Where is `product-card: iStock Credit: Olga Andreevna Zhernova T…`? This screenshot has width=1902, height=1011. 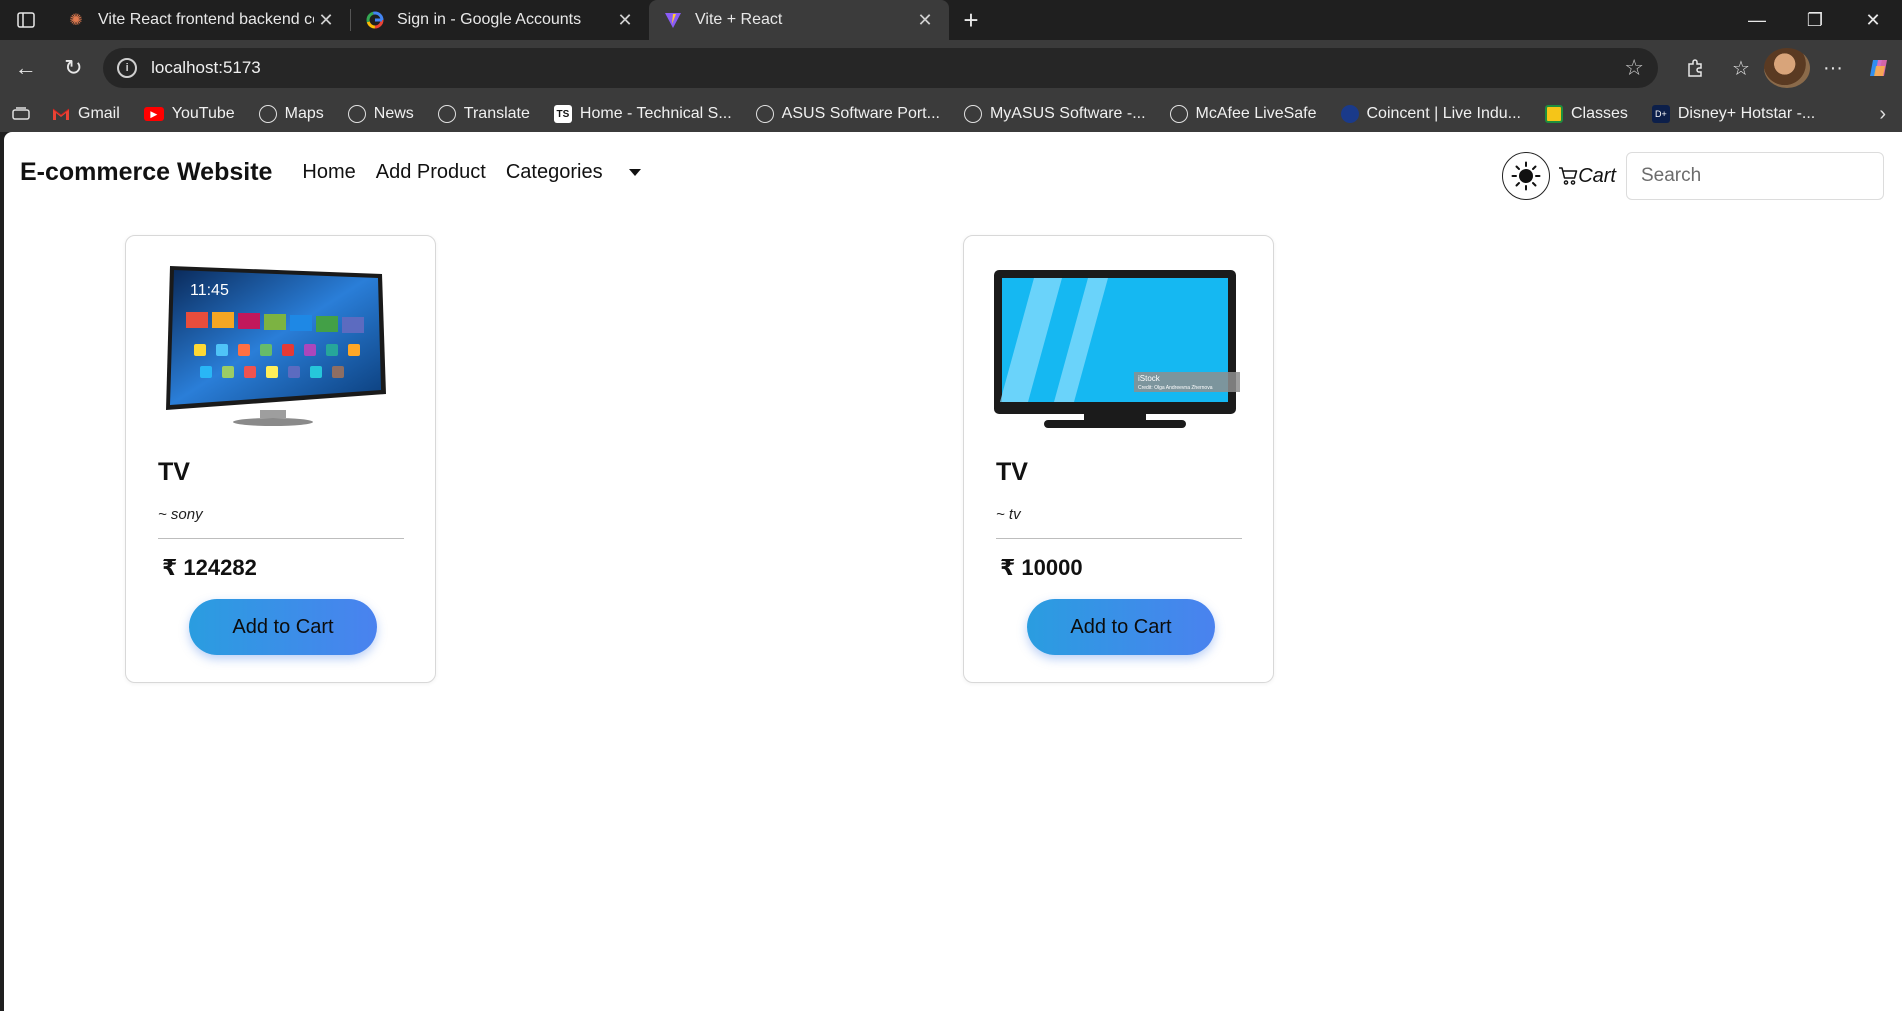 product-card: iStock Credit: Olga Andreevna Zhernova T… is located at coordinates (1118, 459).